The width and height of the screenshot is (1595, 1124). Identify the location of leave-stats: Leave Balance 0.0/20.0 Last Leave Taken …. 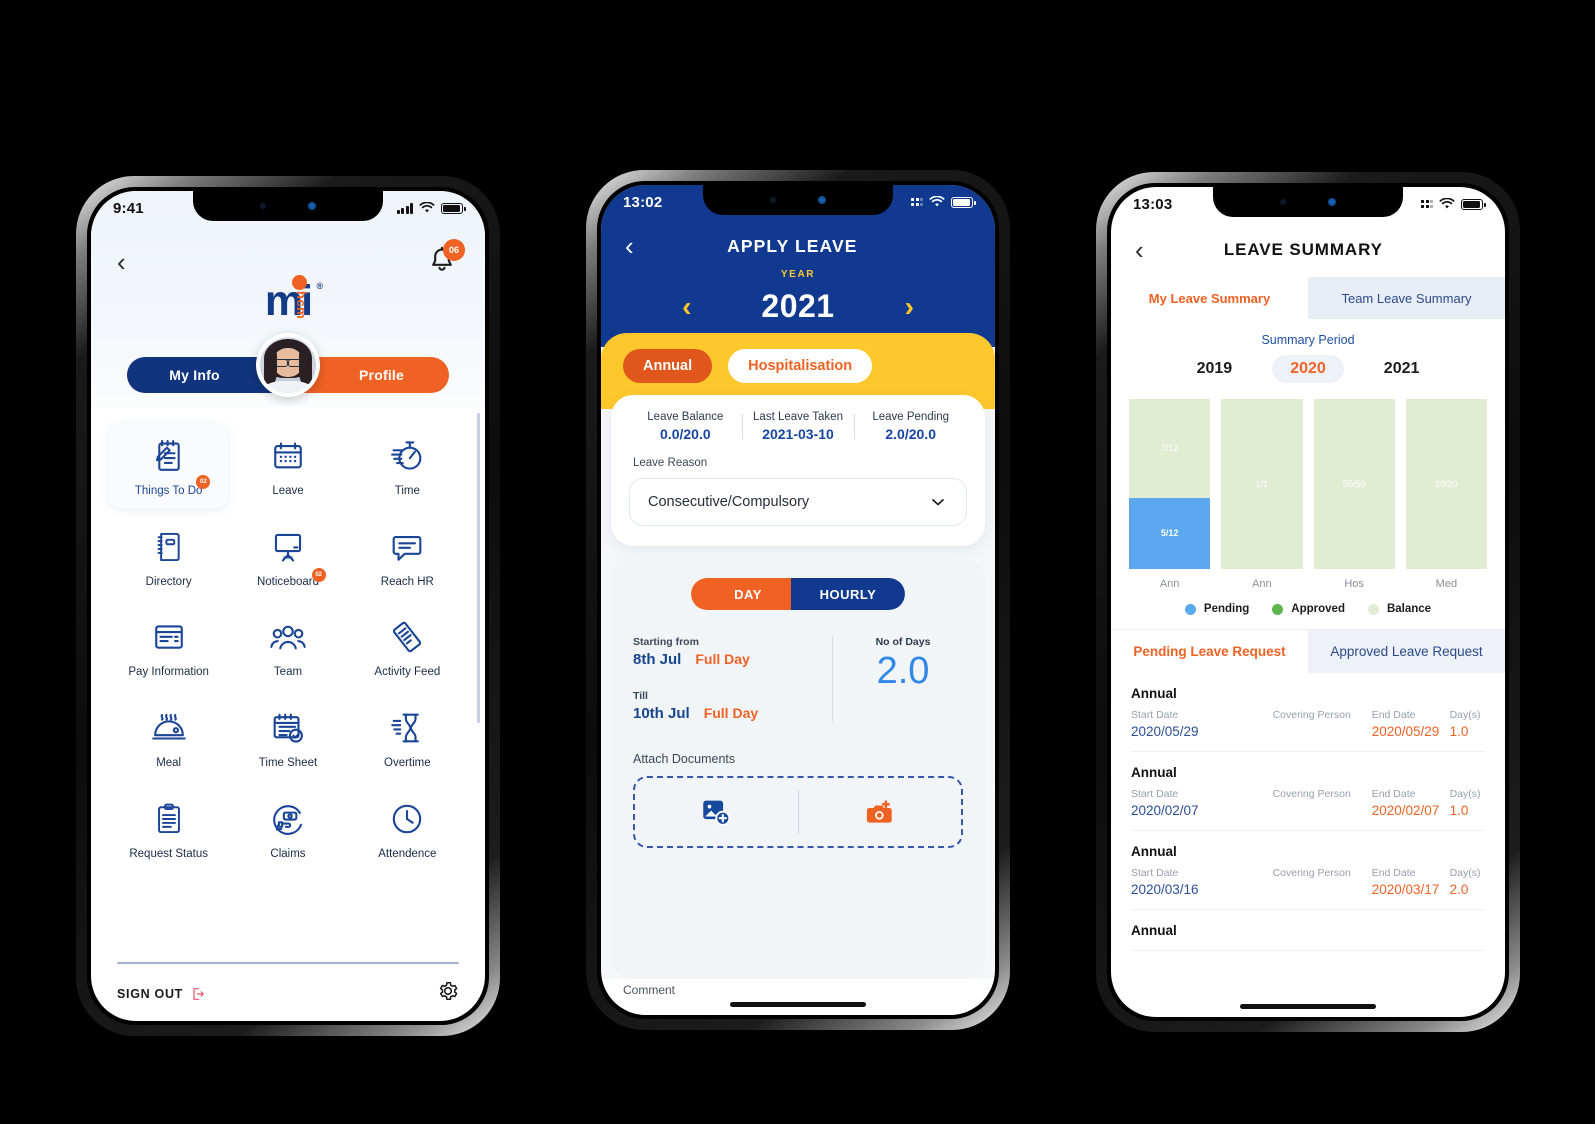
(798, 426).